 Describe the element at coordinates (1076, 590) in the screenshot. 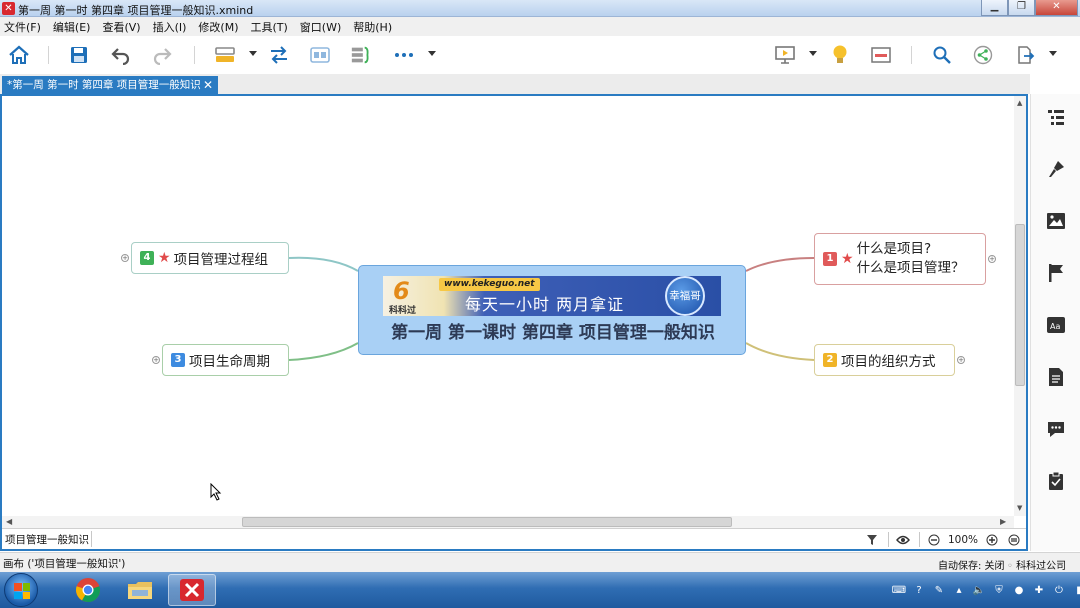

I see `network-signal-icon: ▮` at that location.